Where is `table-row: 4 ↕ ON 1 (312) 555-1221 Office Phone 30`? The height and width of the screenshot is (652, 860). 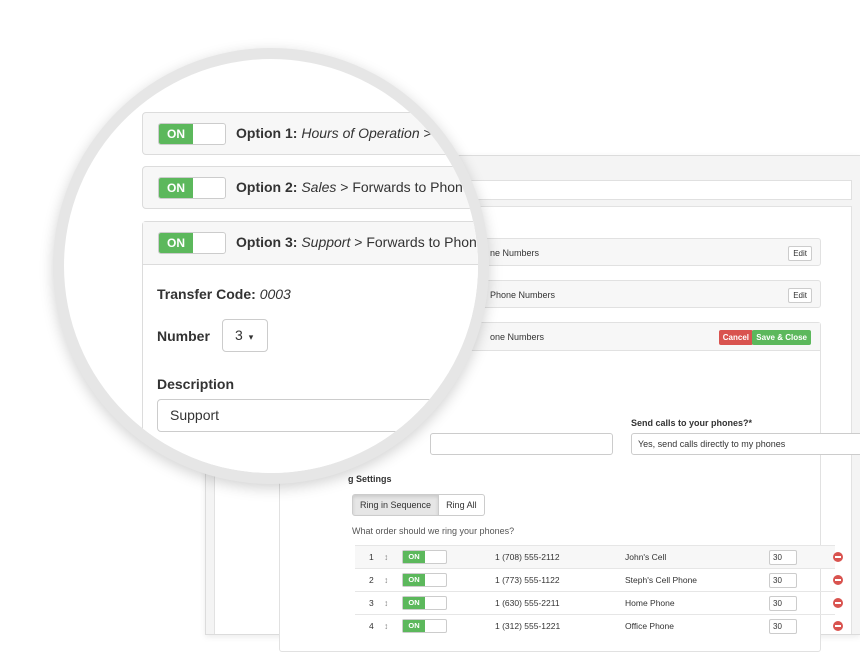 table-row: 4 ↕ ON 1 (312) 555-1221 Office Phone 30 is located at coordinates (599, 625).